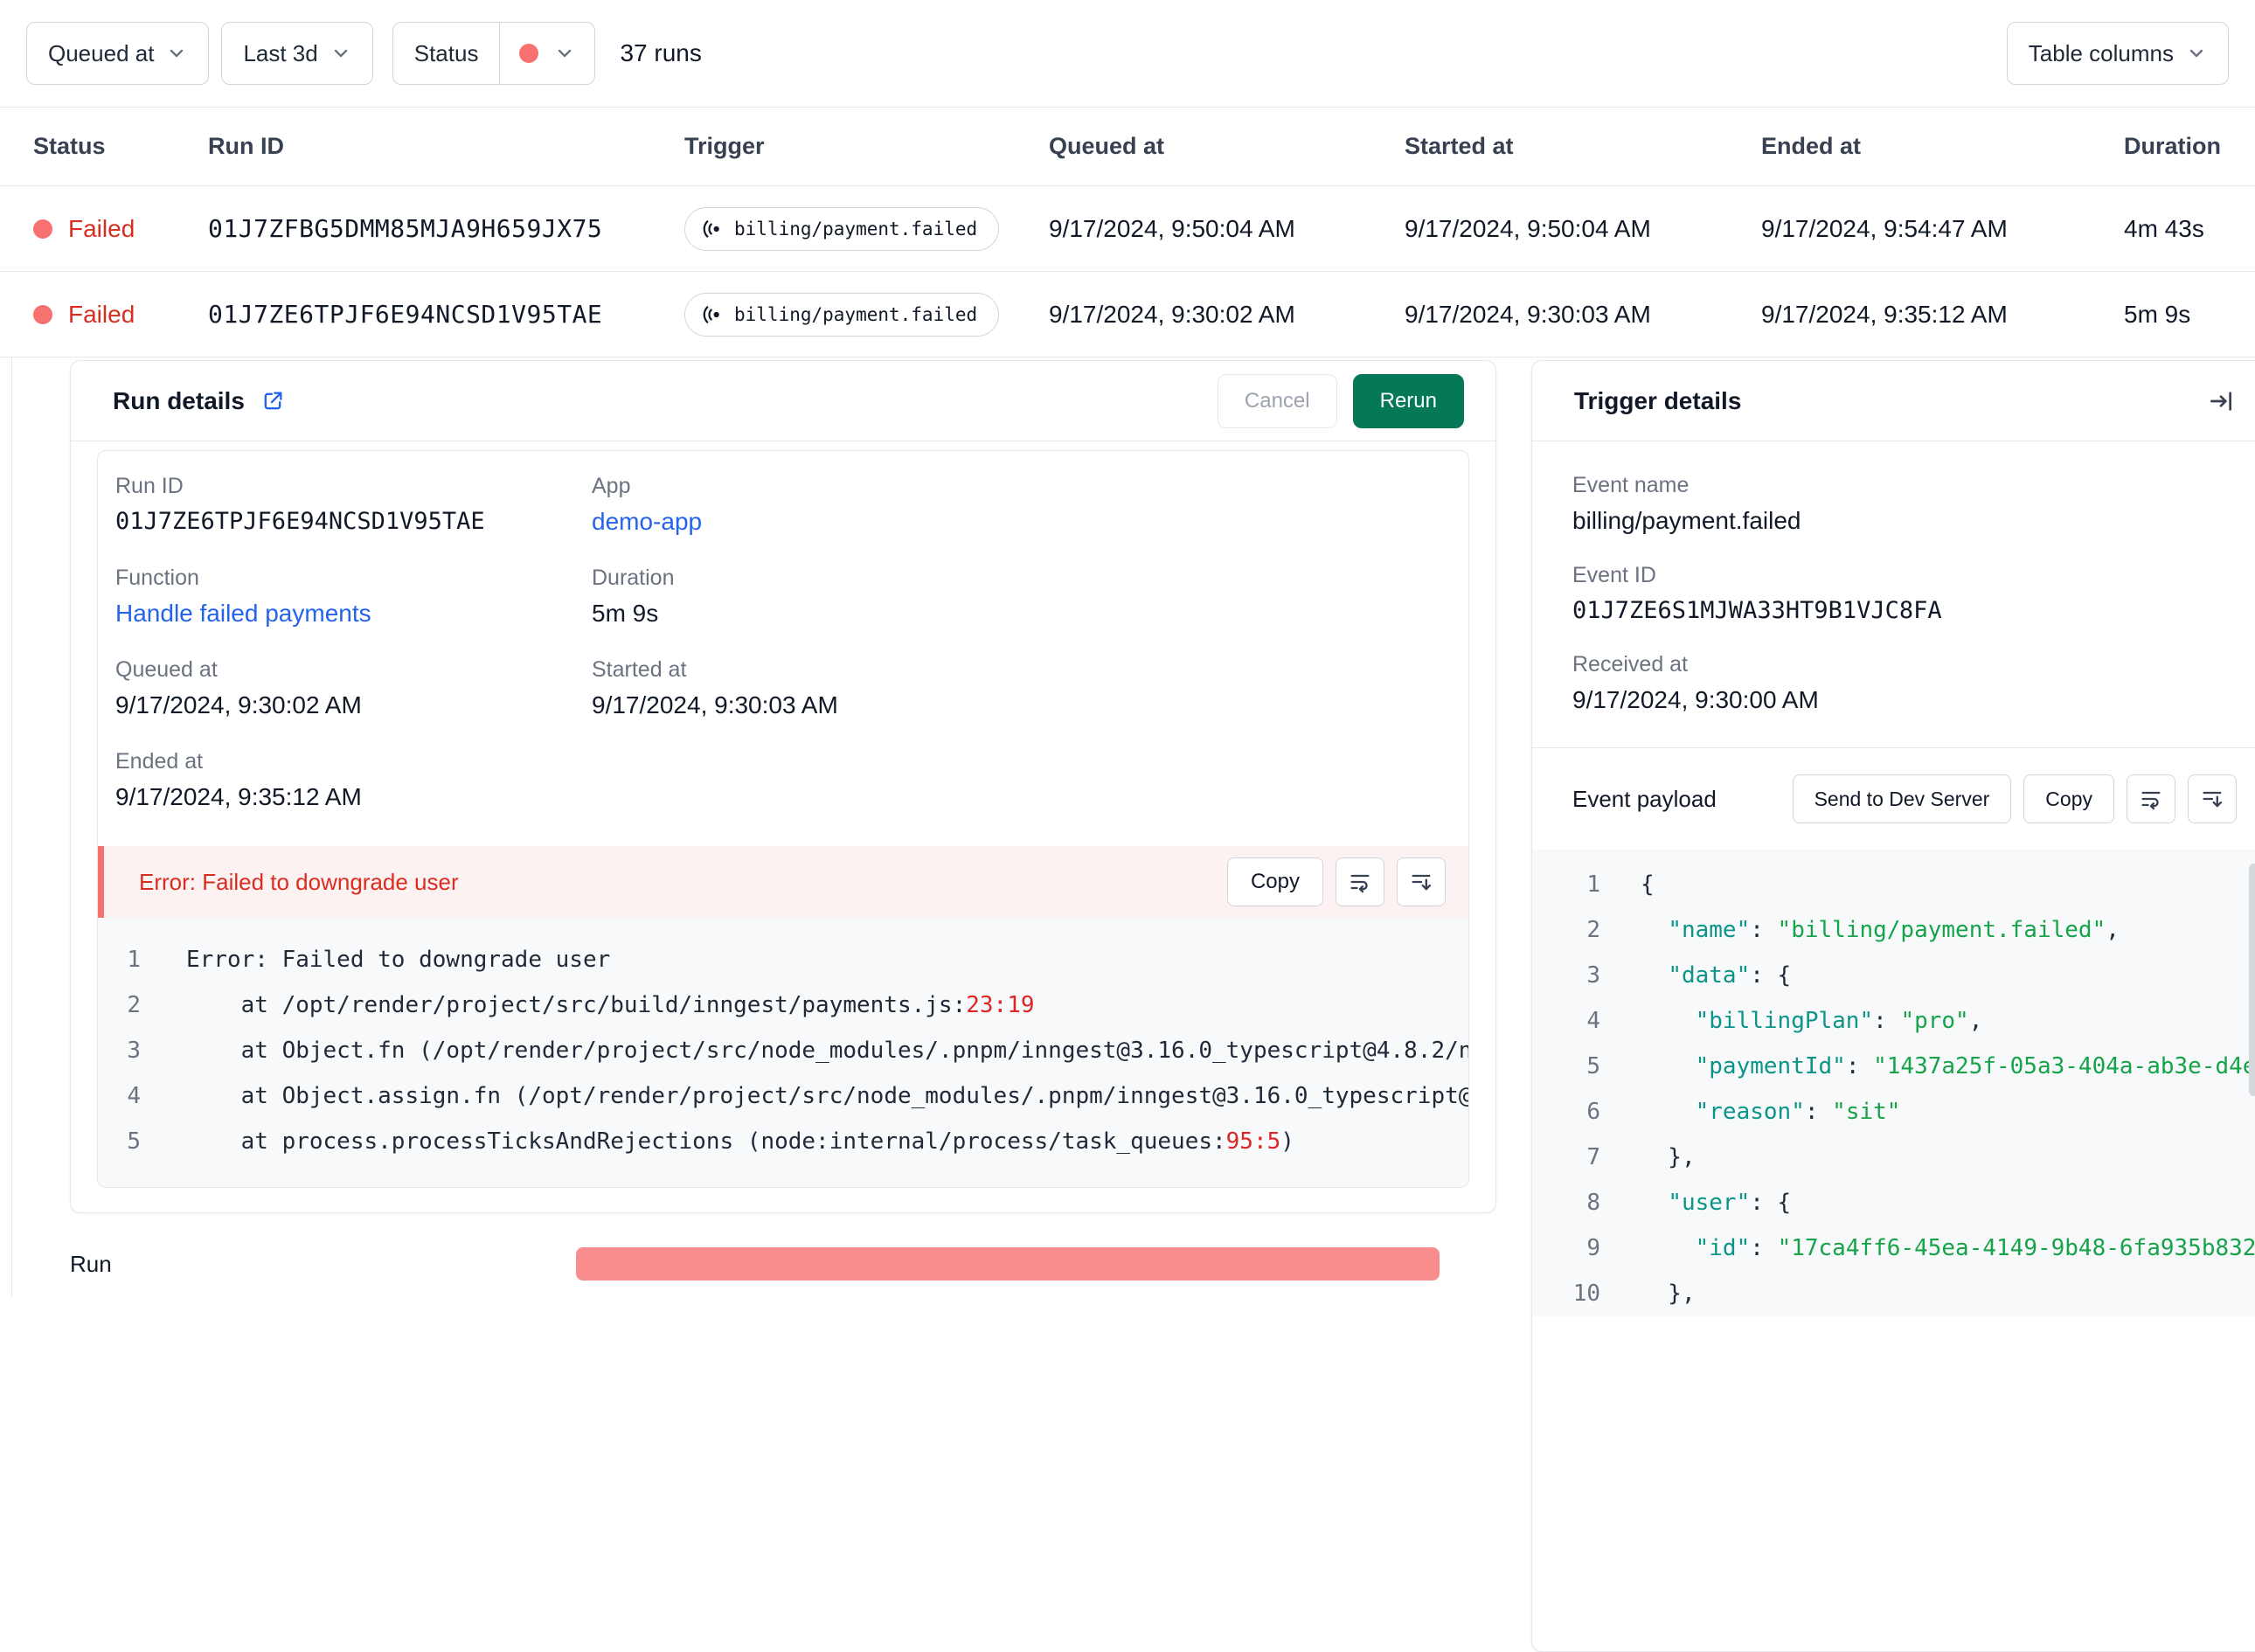 The width and height of the screenshot is (2255, 1652). Describe the element at coordinates (2117, 54) in the screenshot. I see `table-columns-button: Table columns` at that location.